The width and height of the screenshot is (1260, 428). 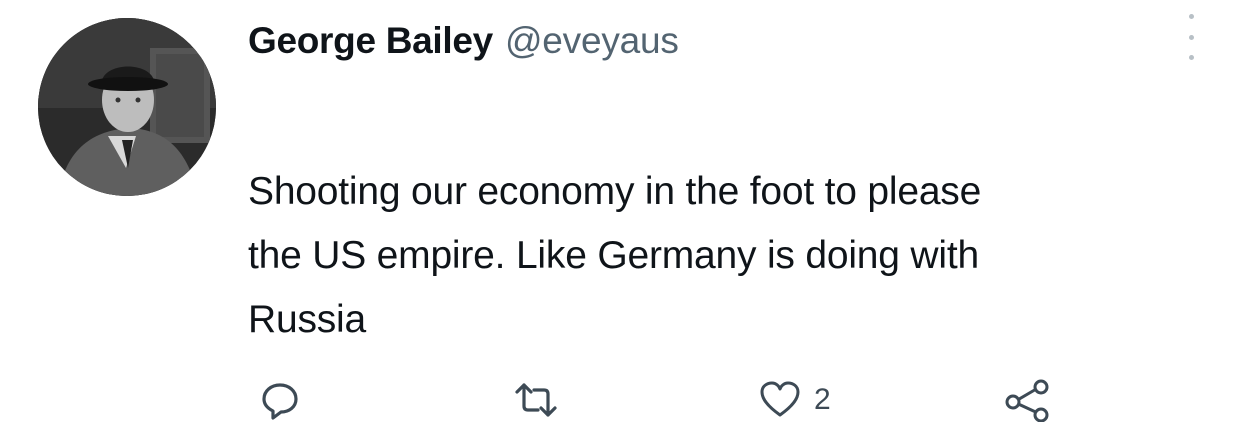 I want to click on avatar-photo, so click(x=127, y=107).